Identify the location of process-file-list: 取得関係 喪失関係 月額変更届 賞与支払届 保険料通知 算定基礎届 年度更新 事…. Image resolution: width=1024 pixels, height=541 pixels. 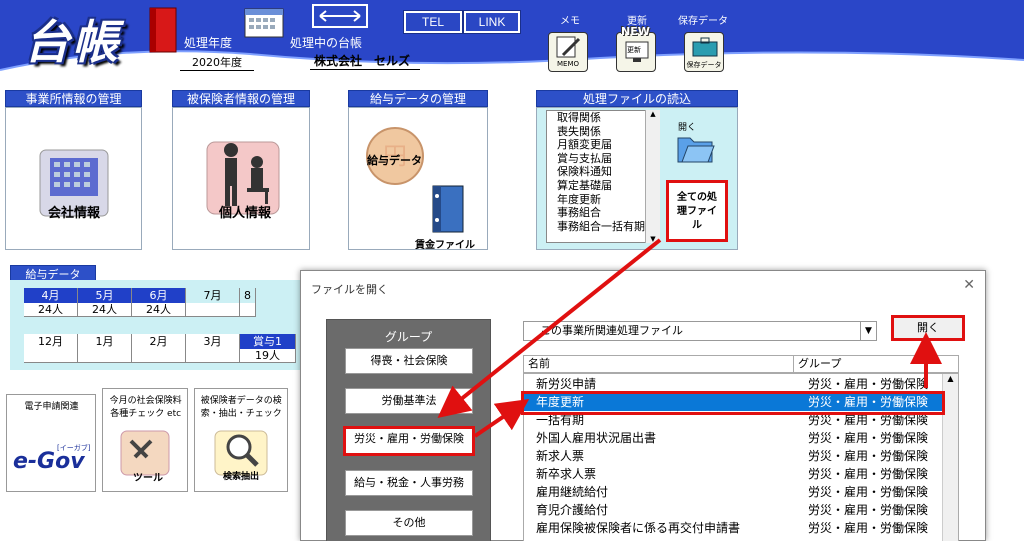
(603, 176).